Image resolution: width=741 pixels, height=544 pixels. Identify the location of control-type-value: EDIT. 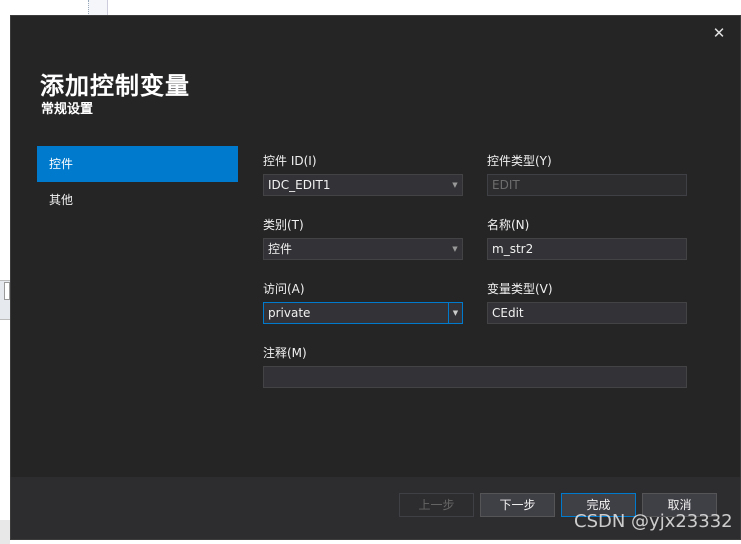
(506, 185).